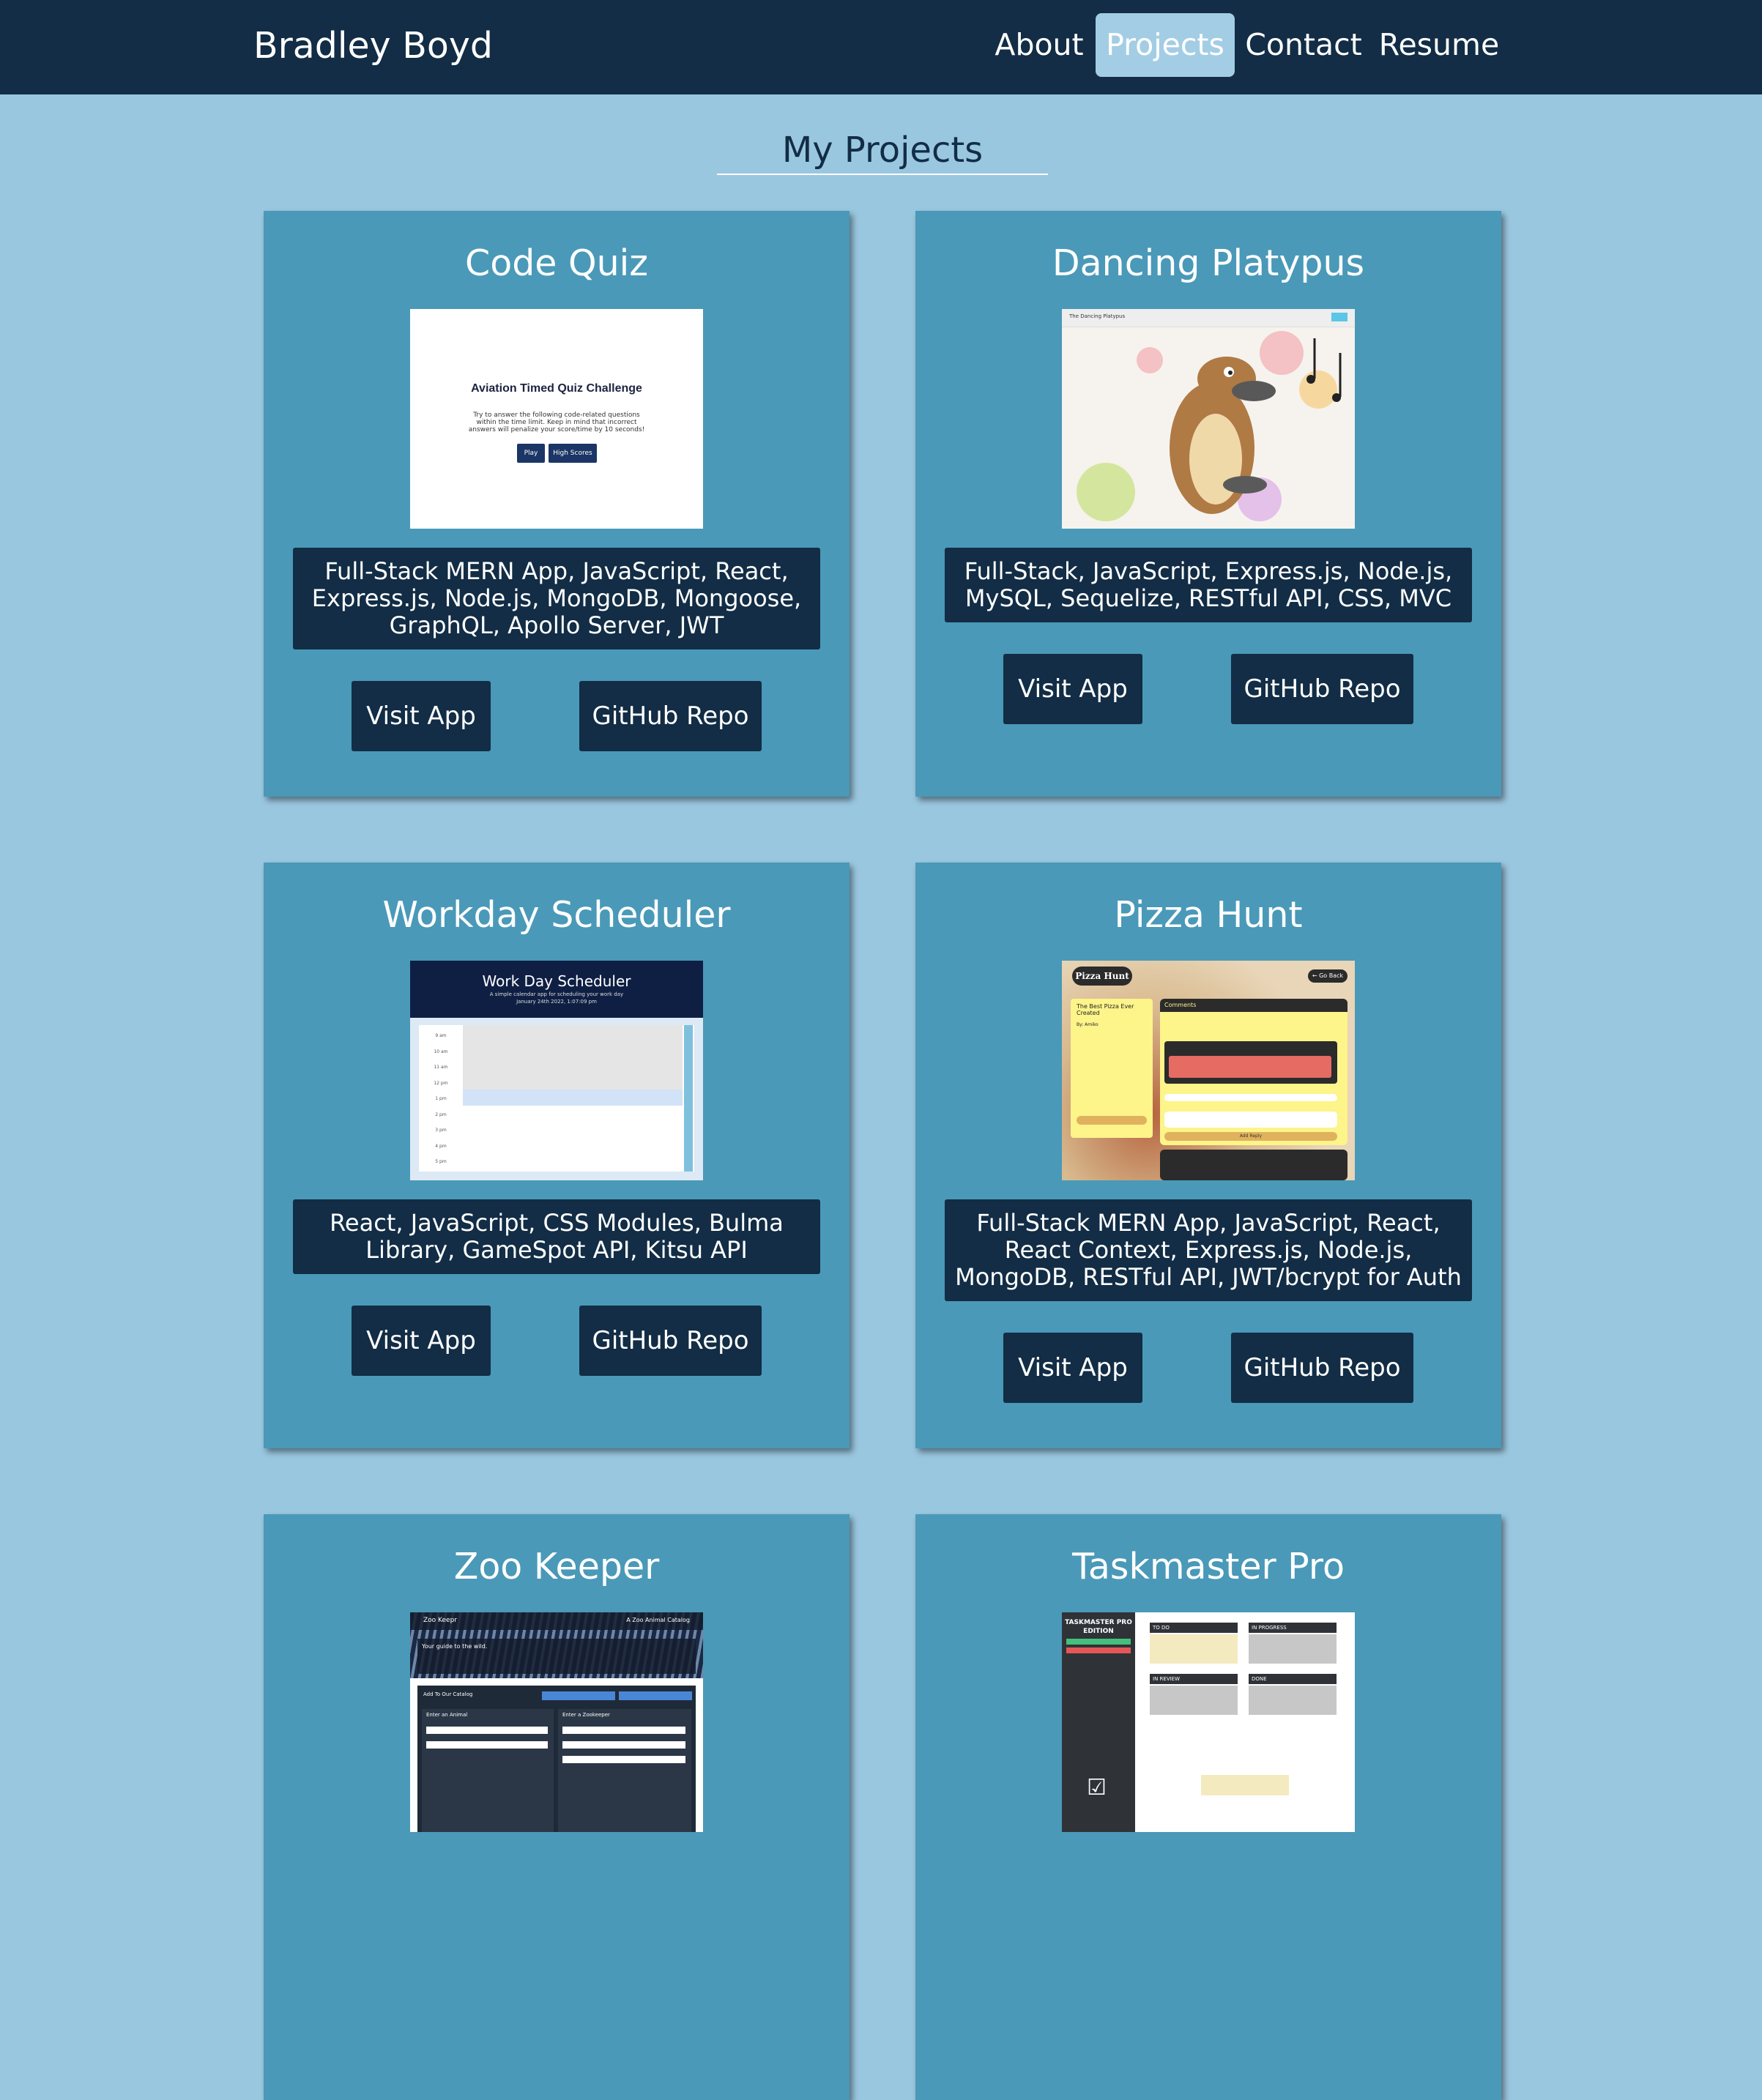  What do you see at coordinates (1209, 915) in the screenshot?
I see `project-title: Pizza Hunt` at bounding box center [1209, 915].